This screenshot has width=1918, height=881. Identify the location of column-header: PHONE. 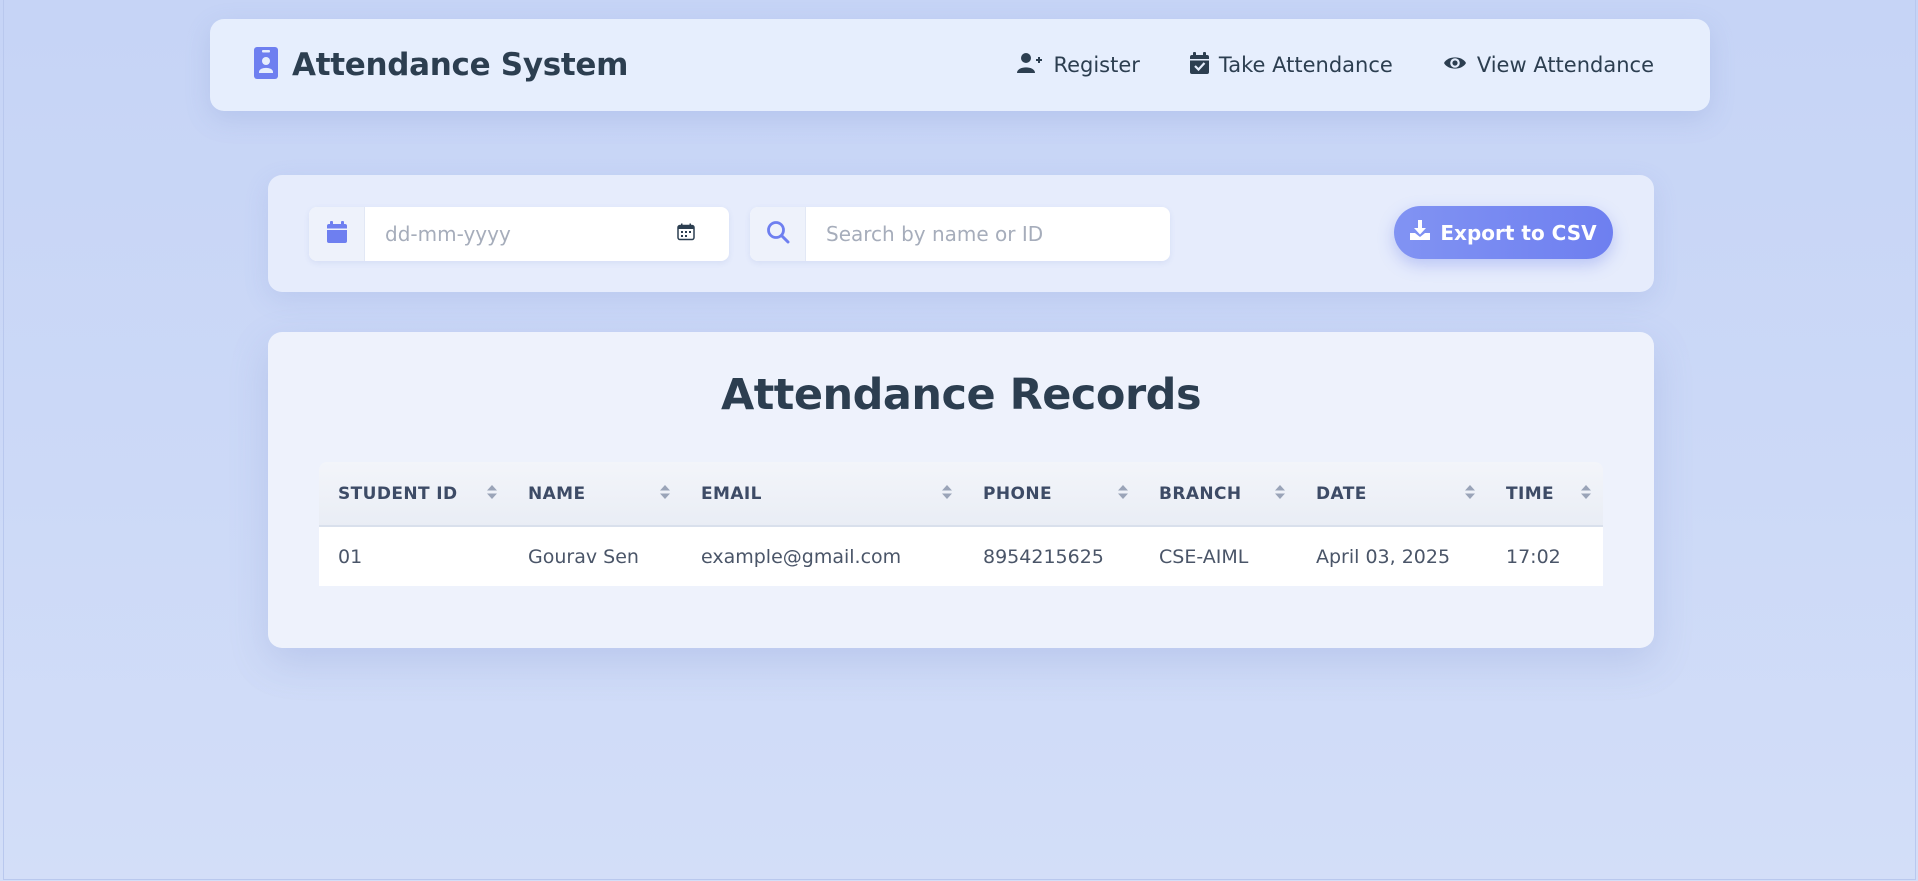
(1052, 494).